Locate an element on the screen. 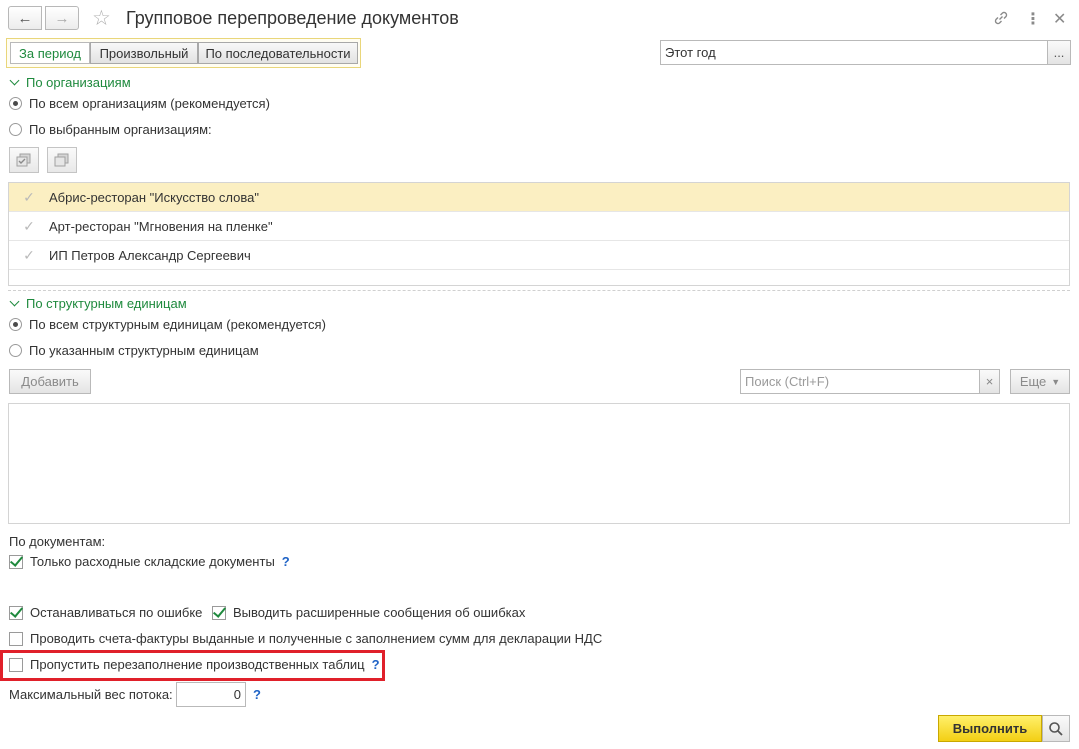  forward-button: → is located at coordinates (62, 18).